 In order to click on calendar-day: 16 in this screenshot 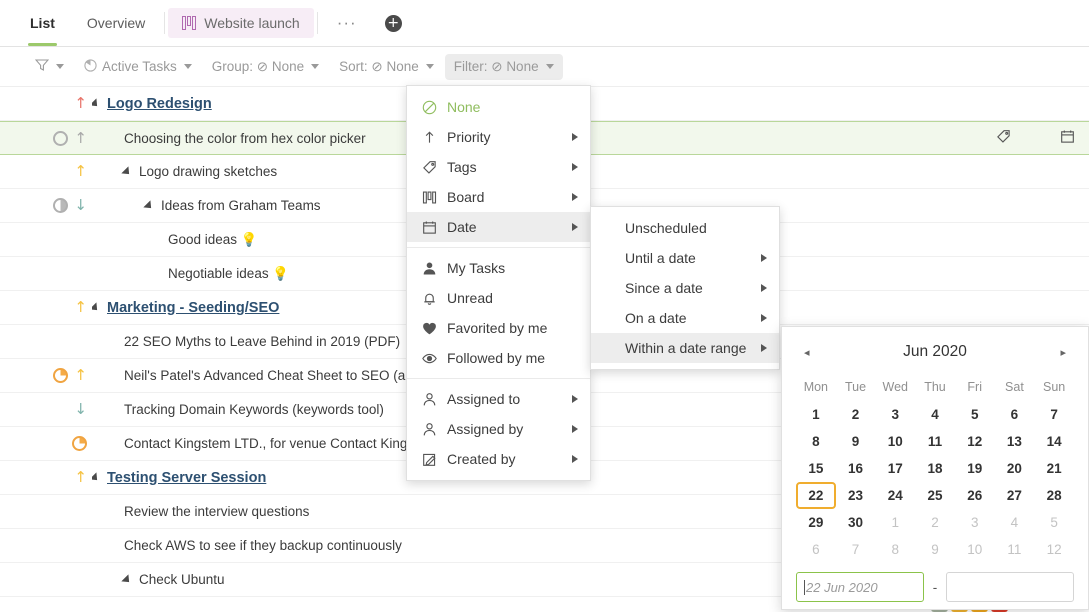, I will do `click(856, 468)`.